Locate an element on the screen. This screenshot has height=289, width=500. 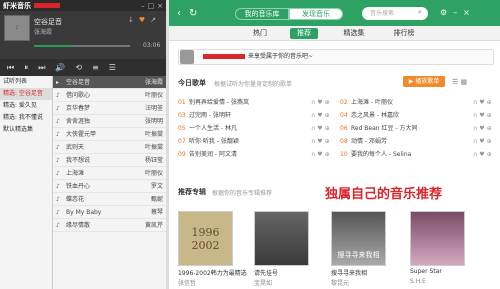
playlist-item: 精选: 爱久见 is located at coordinates (26, 106).